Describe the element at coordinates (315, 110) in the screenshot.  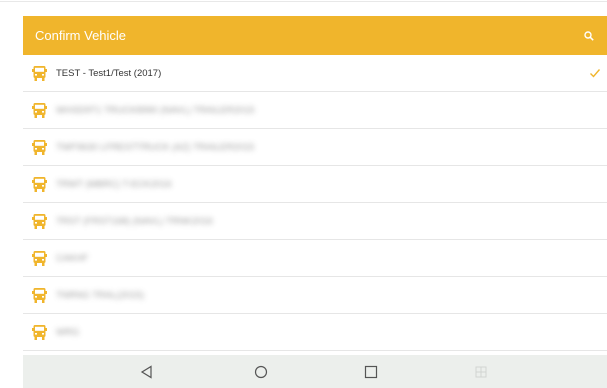
I see `list-item: WHSD9T1 TRUCK8990 (NAVL) TRAILER2015` at that location.